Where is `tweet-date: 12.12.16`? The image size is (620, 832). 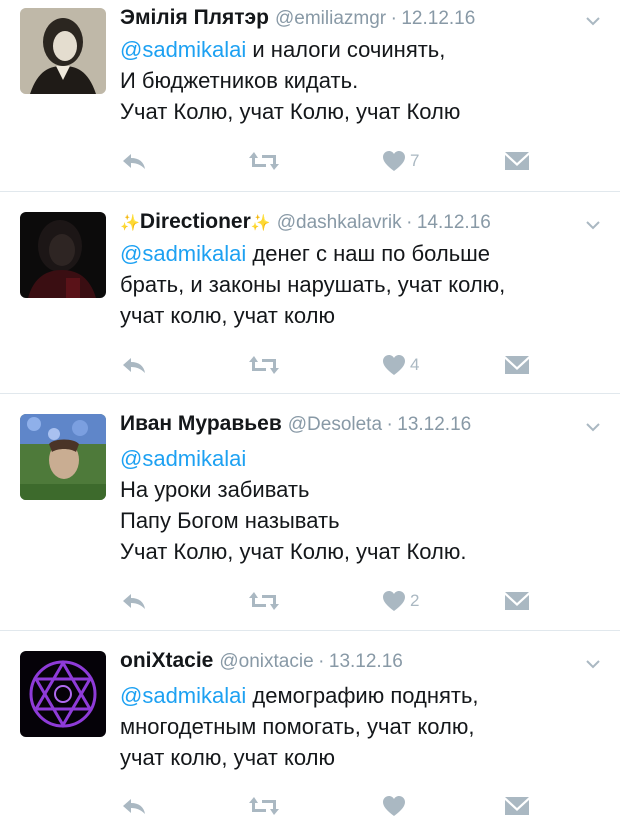
tweet-date: 12.12.16 is located at coordinates (438, 18).